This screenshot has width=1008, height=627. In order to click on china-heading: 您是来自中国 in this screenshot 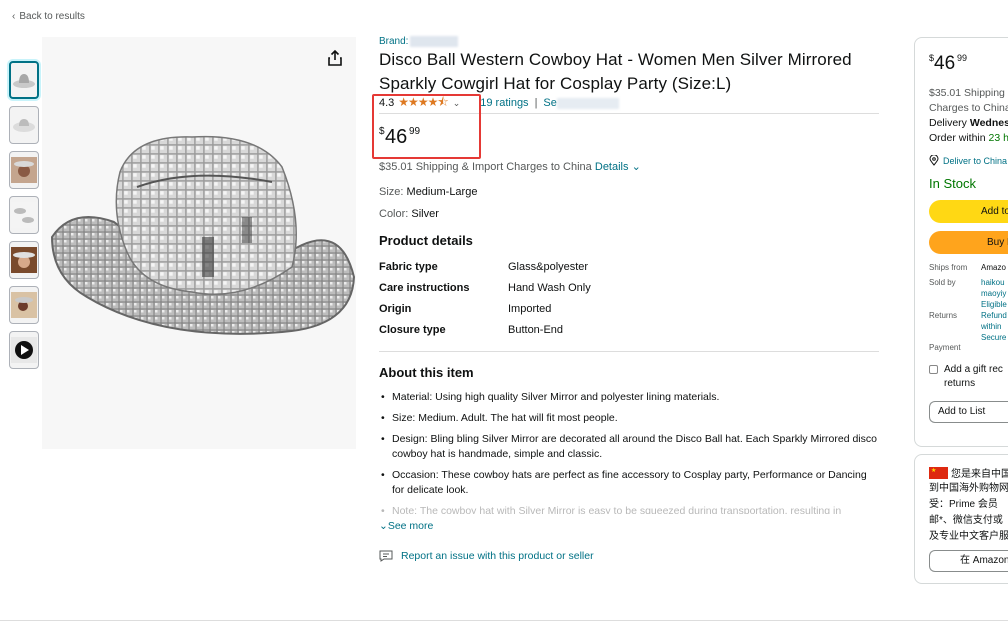, I will do `click(968, 472)`.